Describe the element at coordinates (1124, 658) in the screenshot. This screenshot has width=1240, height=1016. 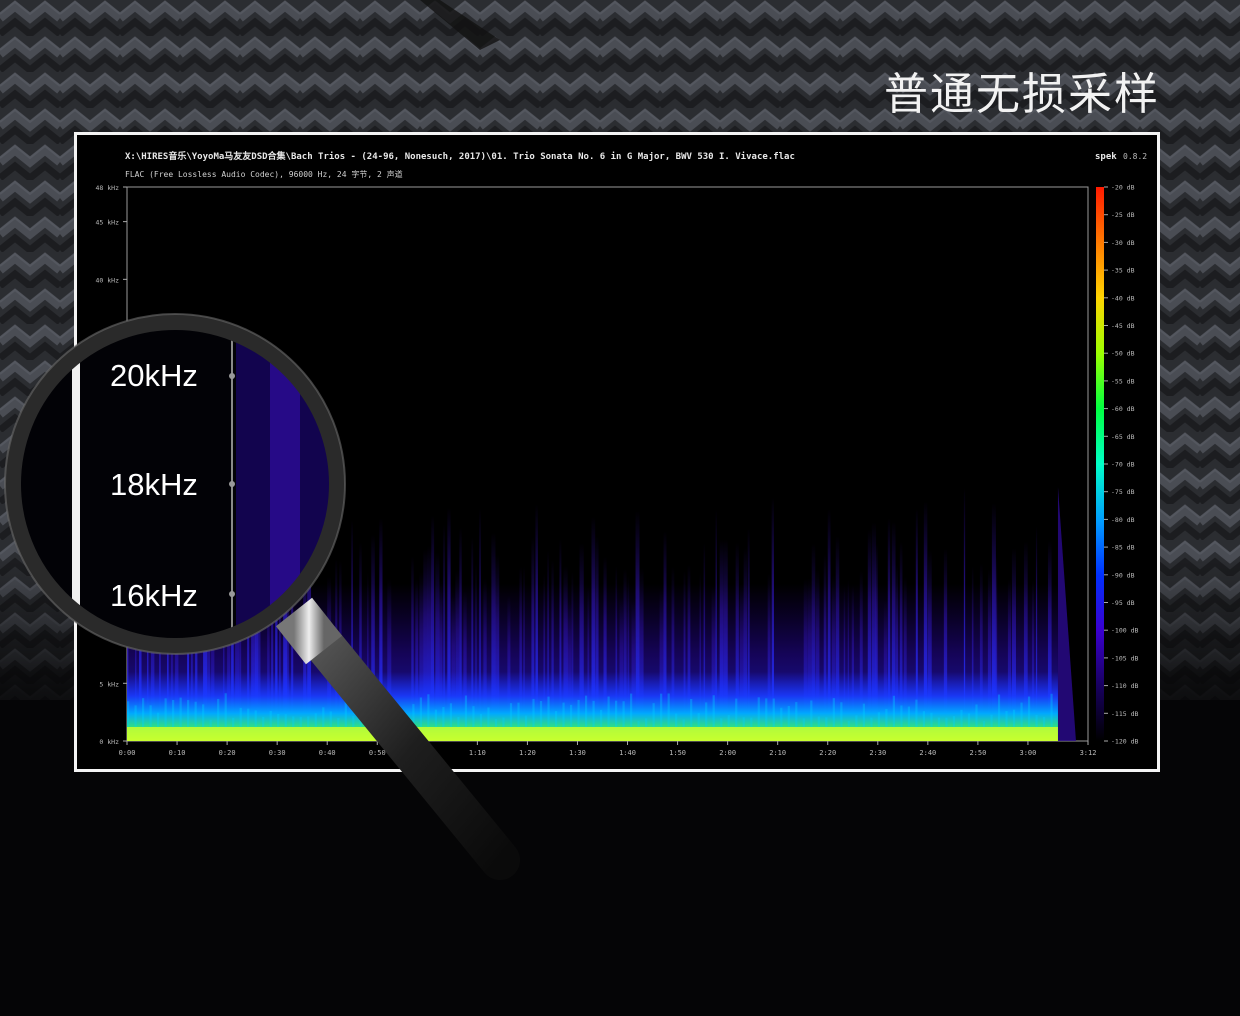
I see `colorbar-tick-label: -105 dB` at that location.